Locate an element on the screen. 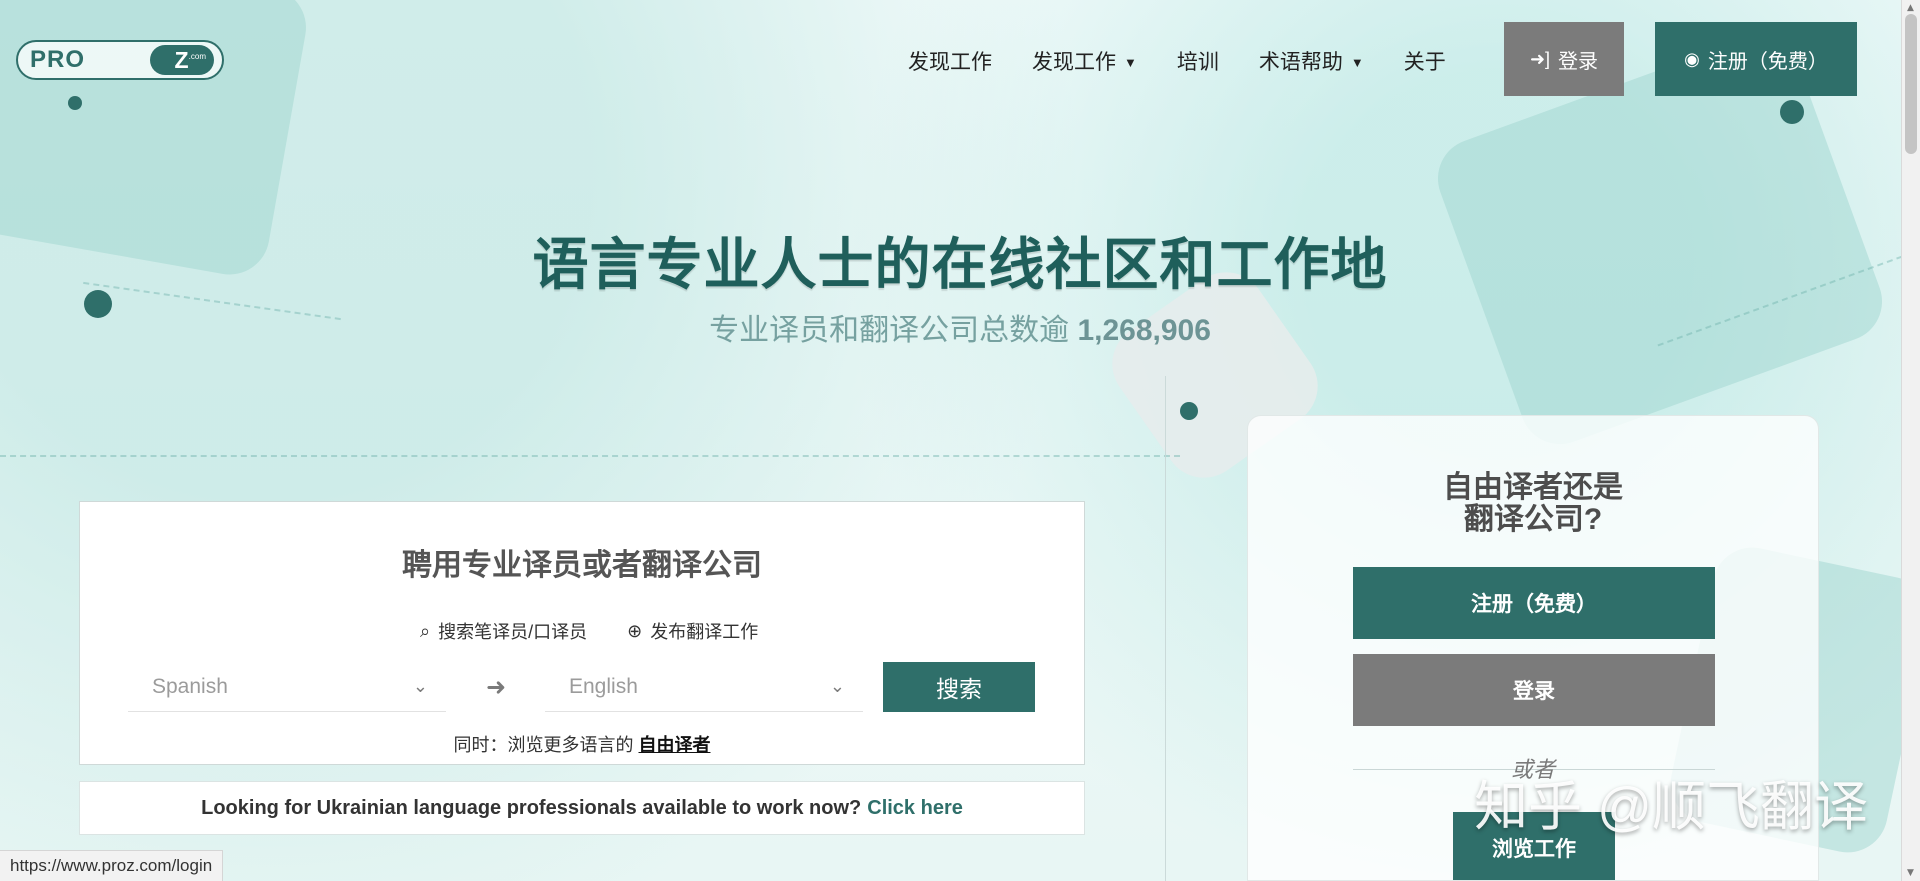 This screenshot has height=881, width=1920. decorative-dashed-line is located at coordinates (590, 456).